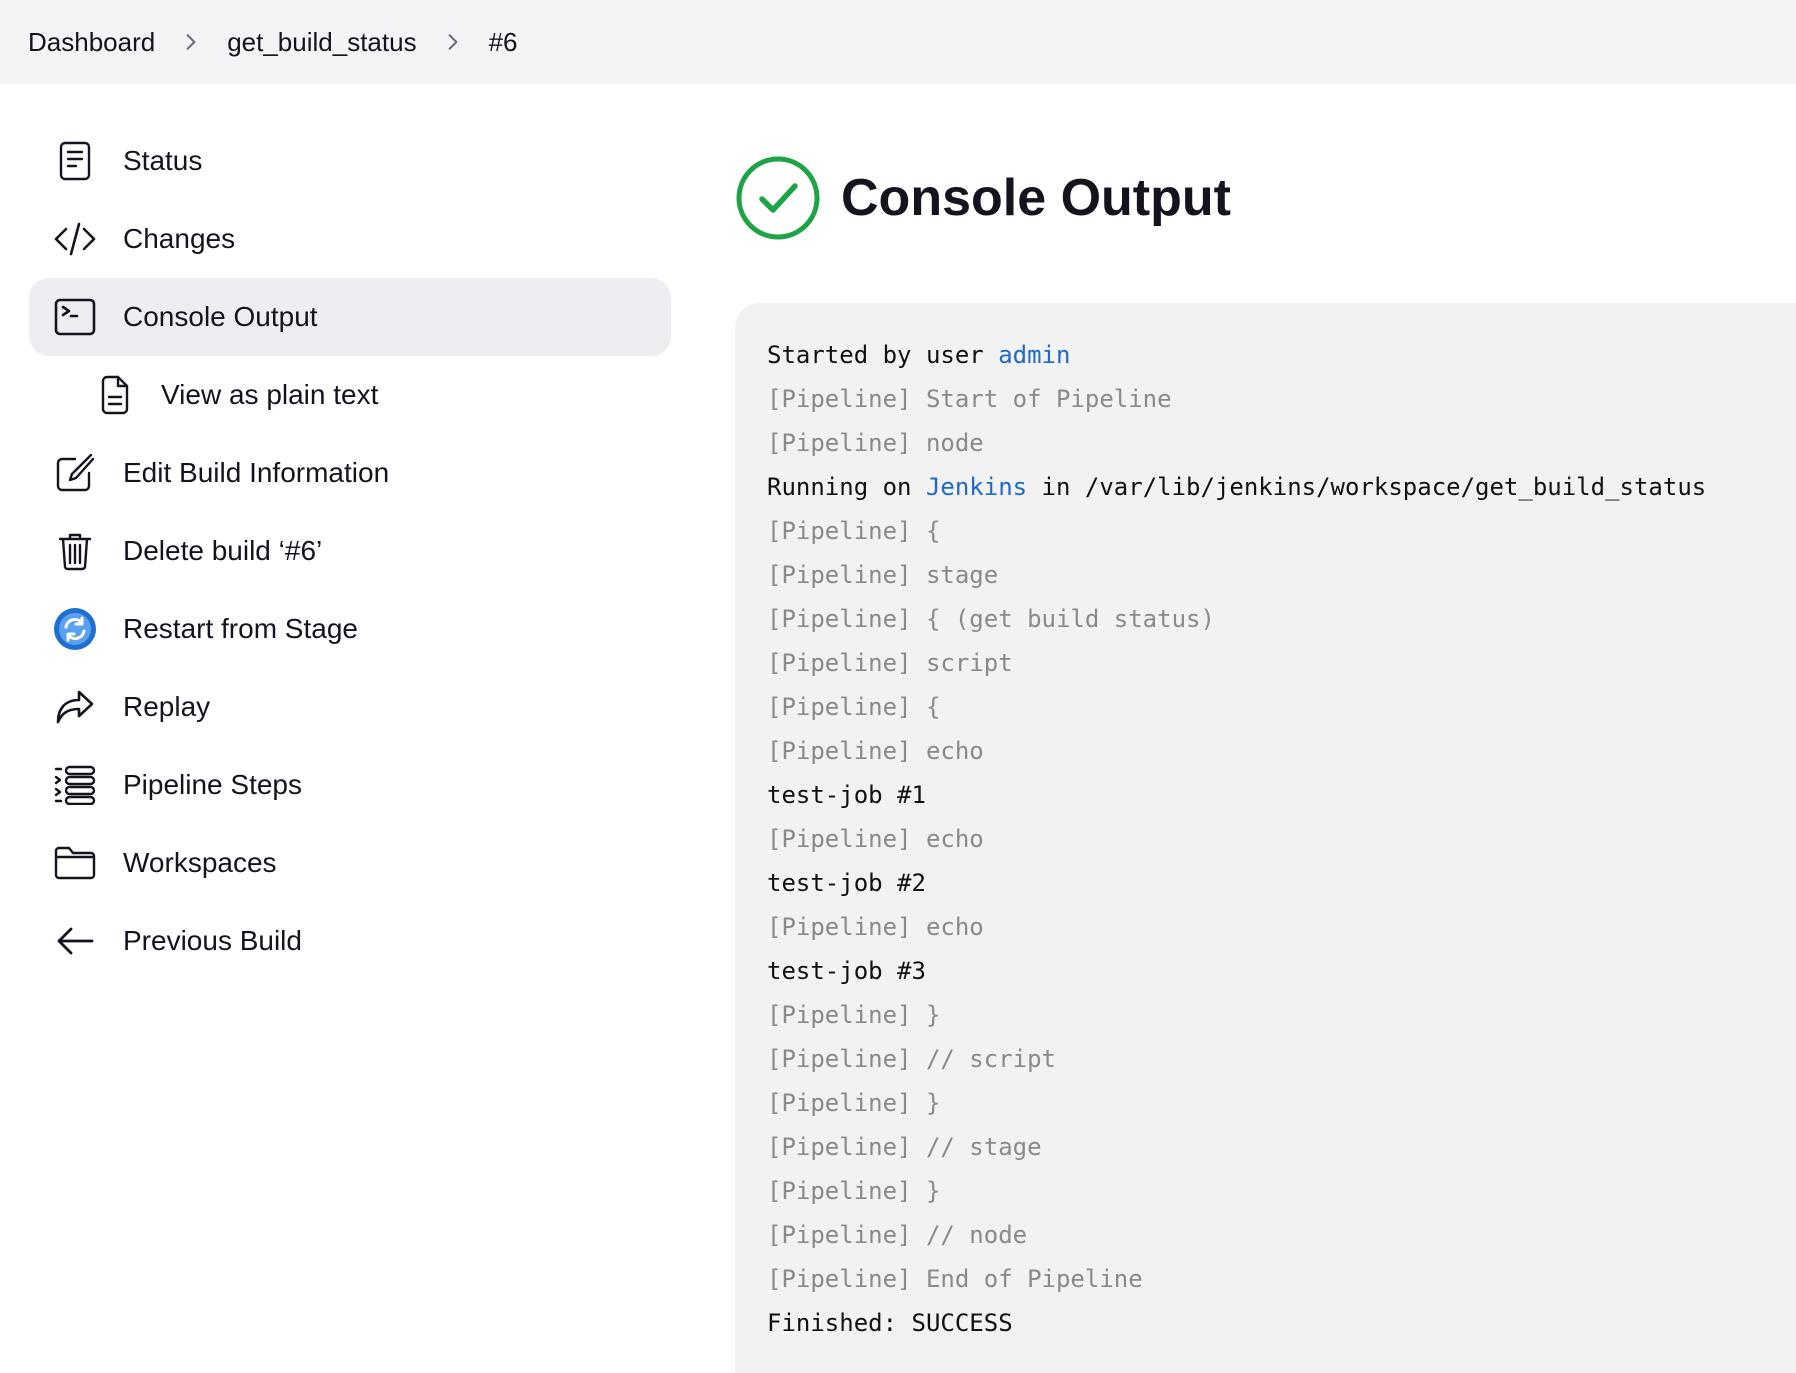  I want to click on console-text: [Pipeline] { (get build status), so click(991, 619).